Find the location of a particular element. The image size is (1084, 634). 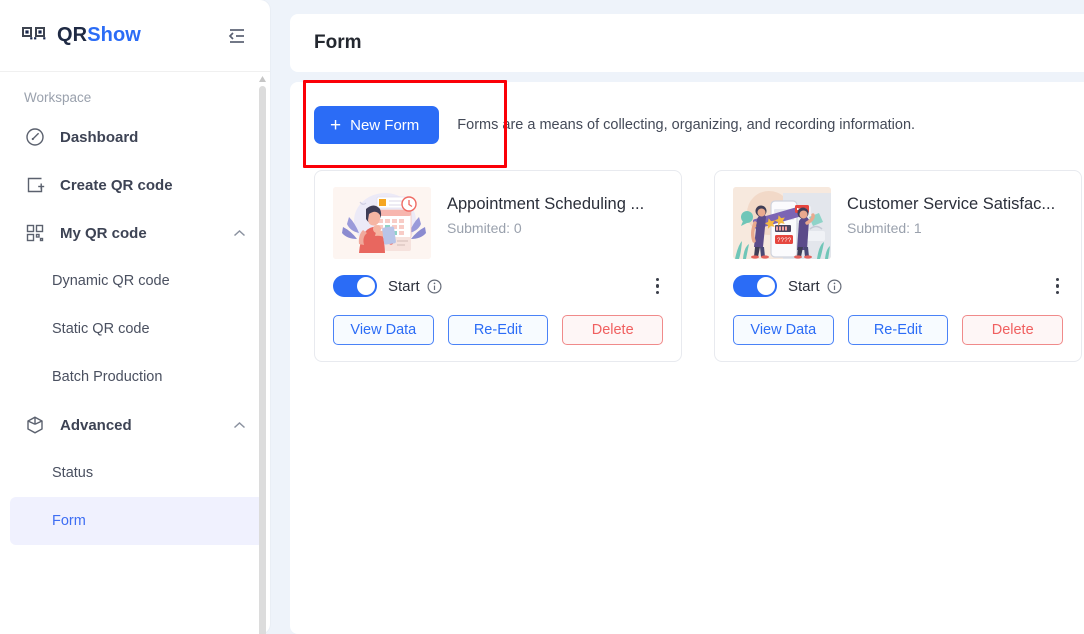

cube-icon is located at coordinates (35, 425).